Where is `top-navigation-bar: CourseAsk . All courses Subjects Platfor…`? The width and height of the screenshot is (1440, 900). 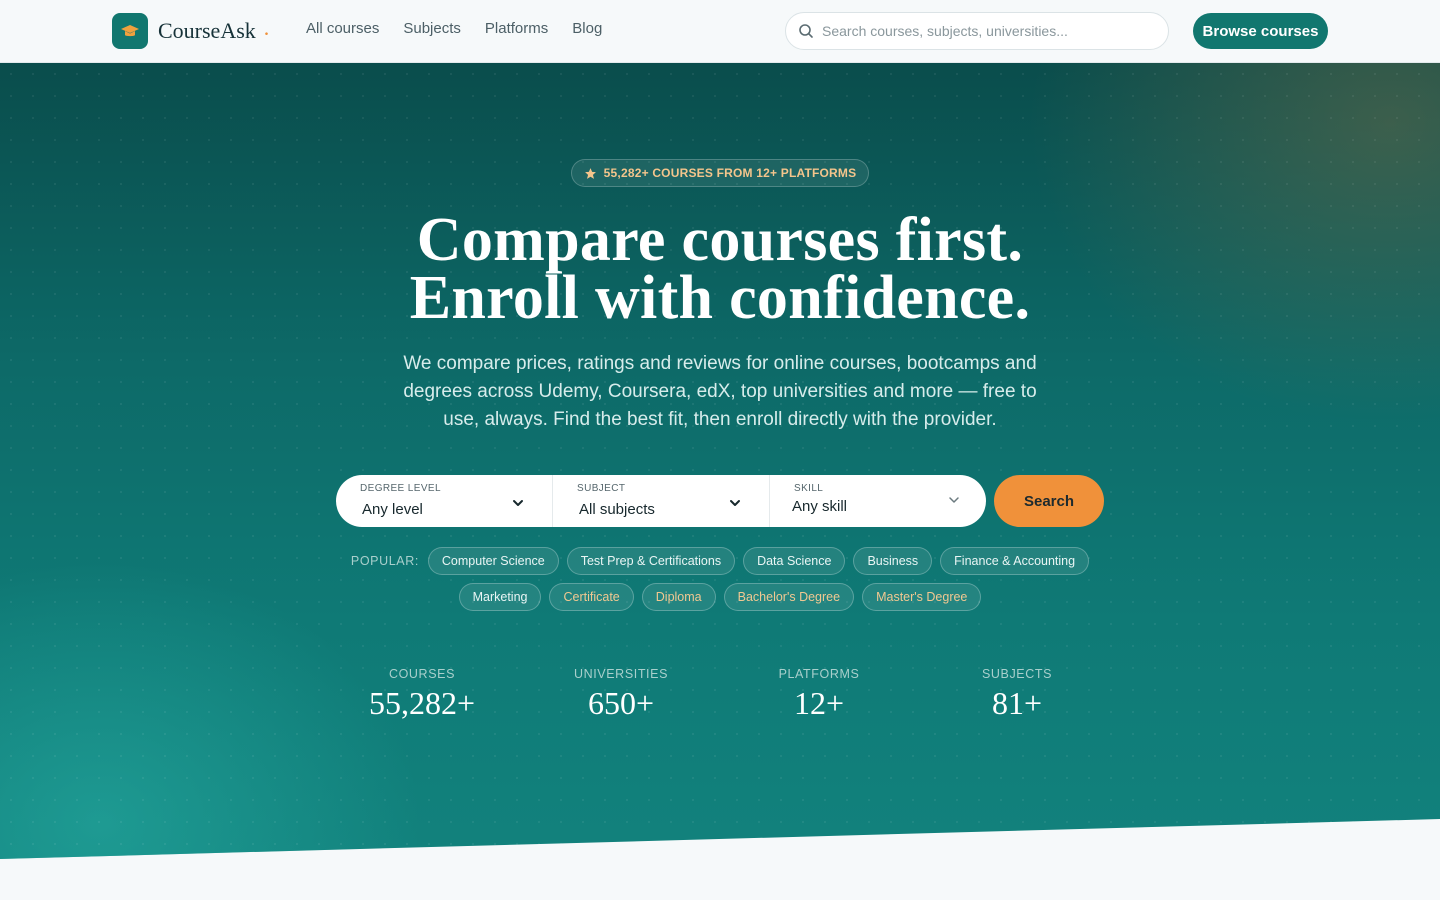
top-navigation-bar: CourseAsk . All courses Subjects Platfor… is located at coordinates (720, 31).